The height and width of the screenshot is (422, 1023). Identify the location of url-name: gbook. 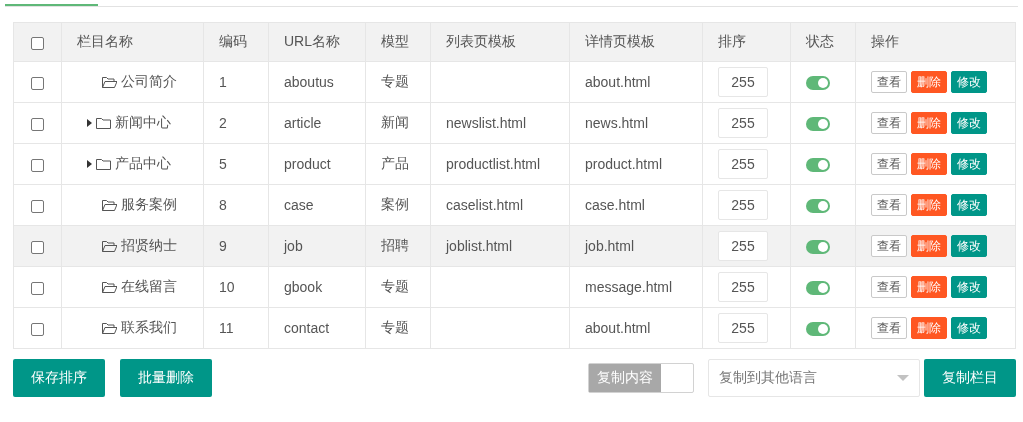
(303, 287).